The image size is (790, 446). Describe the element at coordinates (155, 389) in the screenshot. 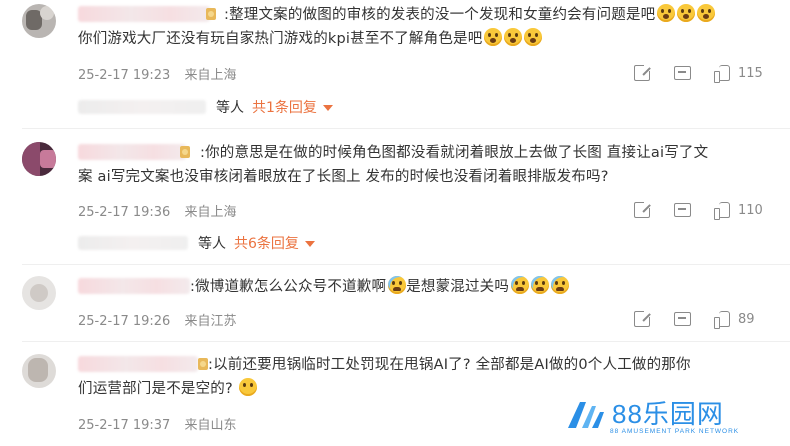

I see `comment-line: 们运营部门是不是空的?` at that location.